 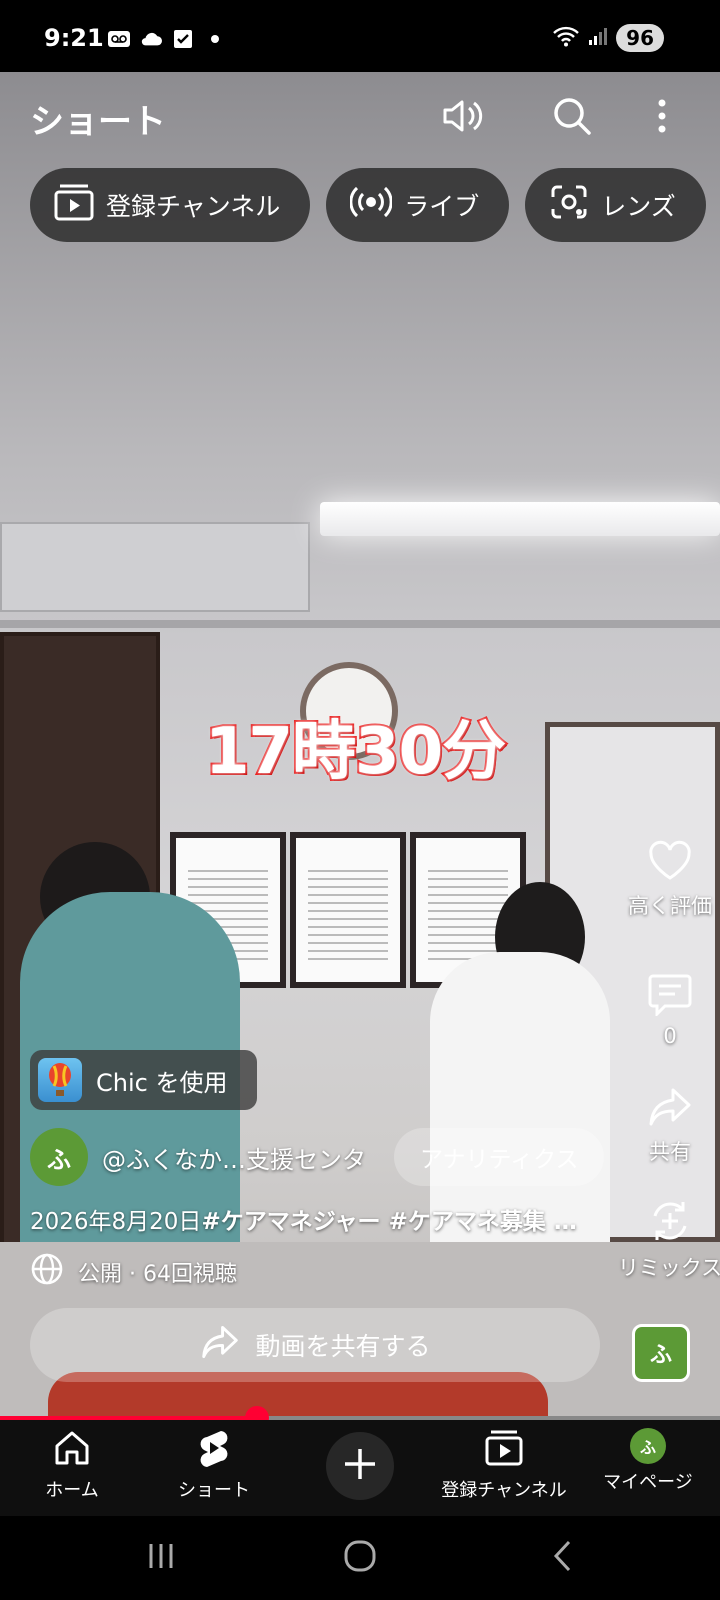 What do you see at coordinates (668, 1268) in the screenshot?
I see `remix-label: リミックス` at bounding box center [668, 1268].